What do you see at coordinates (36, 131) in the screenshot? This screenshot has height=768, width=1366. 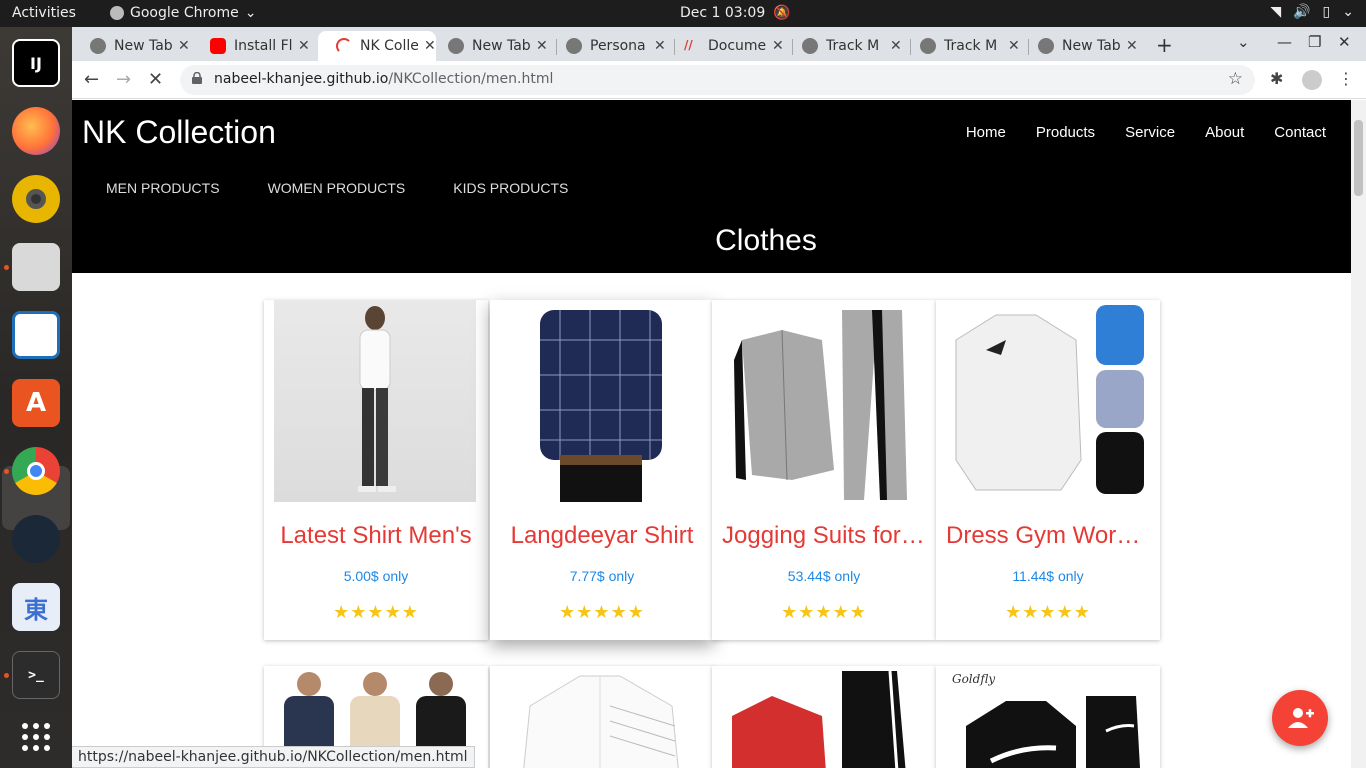 I see `firefox-icon` at bounding box center [36, 131].